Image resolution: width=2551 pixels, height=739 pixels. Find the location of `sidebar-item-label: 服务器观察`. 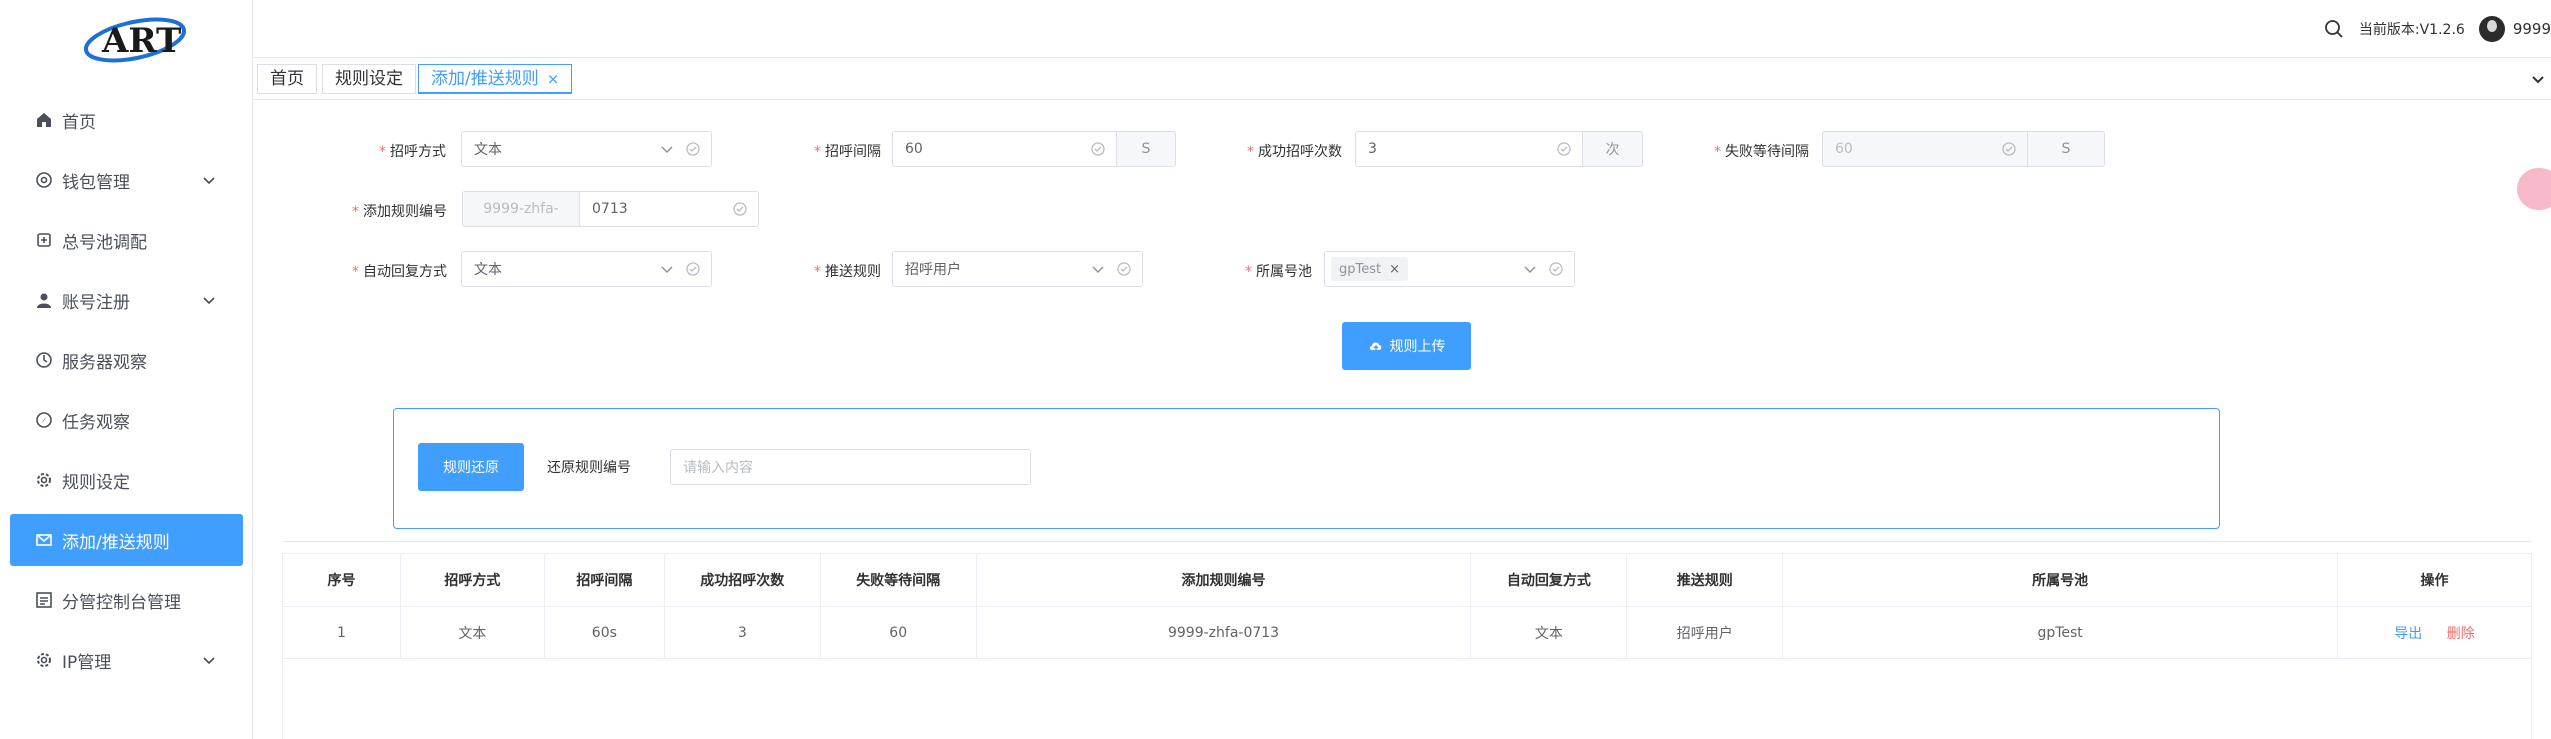

sidebar-item-label: 服务器观察 is located at coordinates (104, 362).